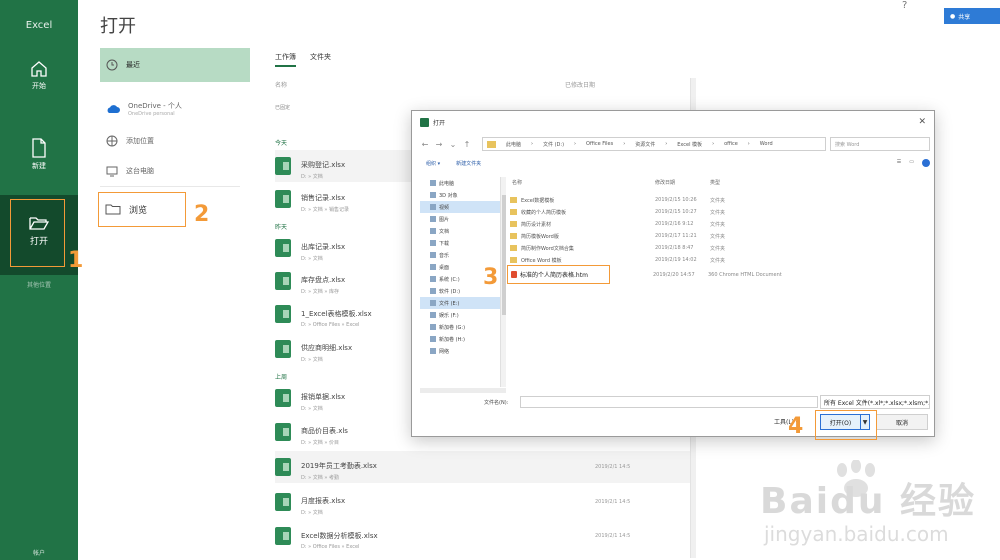  Describe the element at coordinates (676, 260) in the screenshot. I see `folder-date: 2019/2/19 14:02` at that location.